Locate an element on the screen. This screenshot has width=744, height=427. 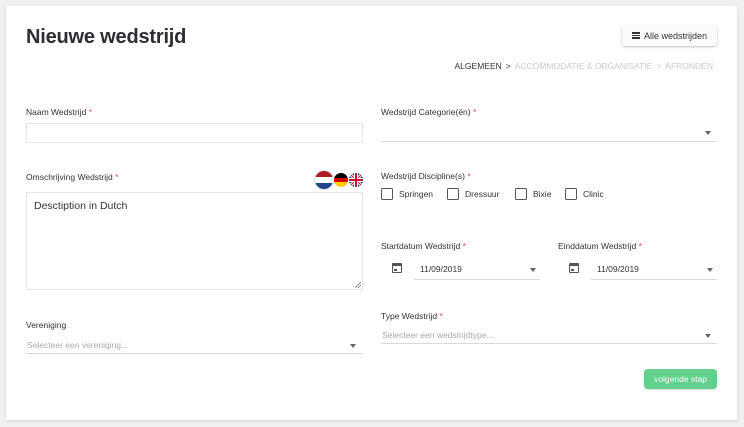
discipline-checkbox-clinic: Clinic is located at coordinates (584, 194).